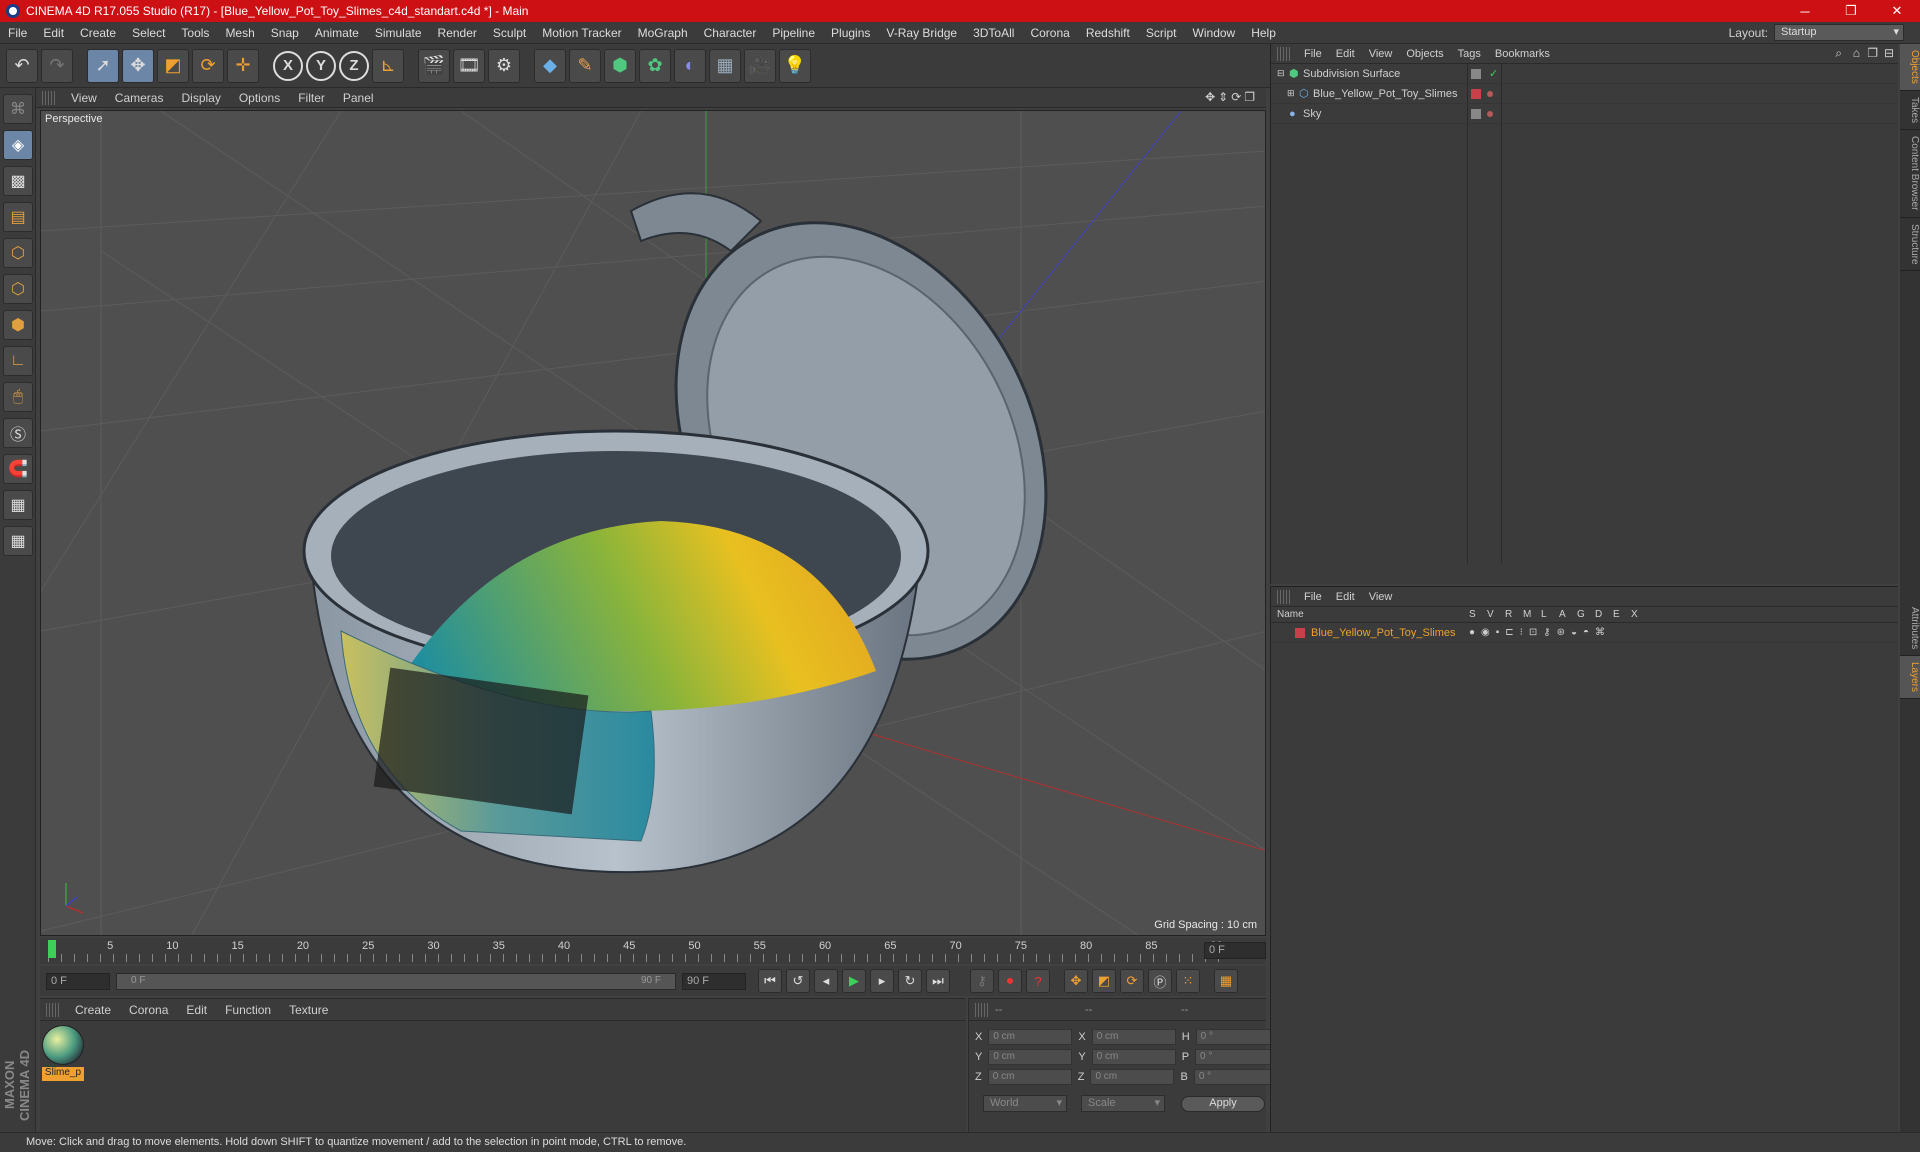  I want to click on cloner-icon: ✿, so click(655, 65).